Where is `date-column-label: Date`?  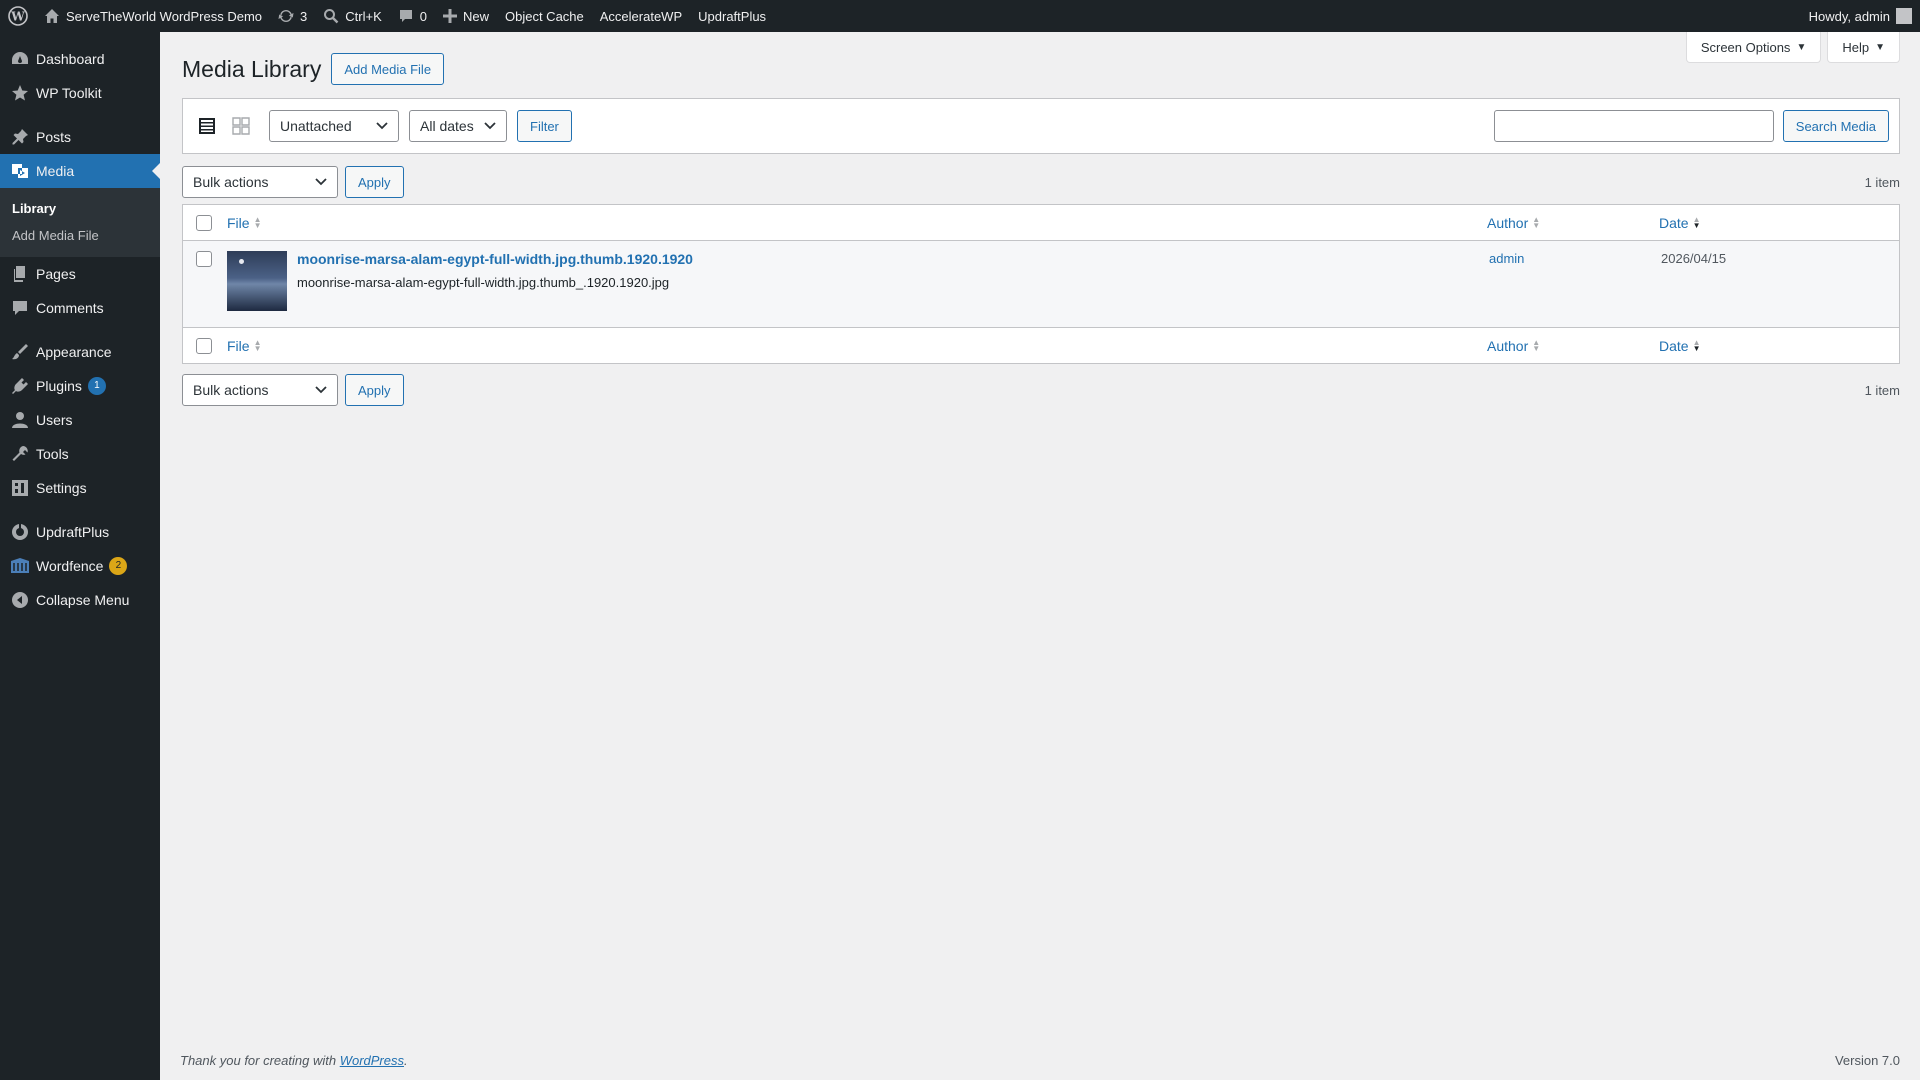 date-column-label: Date is located at coordinates (1674, 222).